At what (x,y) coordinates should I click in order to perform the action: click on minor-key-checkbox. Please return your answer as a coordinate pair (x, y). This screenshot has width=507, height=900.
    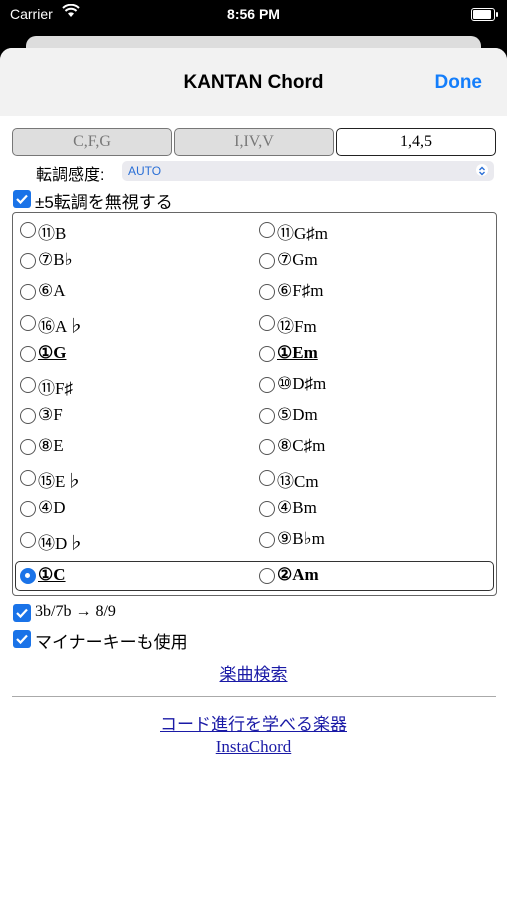
    Looking at the image, I should click on (22, 639).